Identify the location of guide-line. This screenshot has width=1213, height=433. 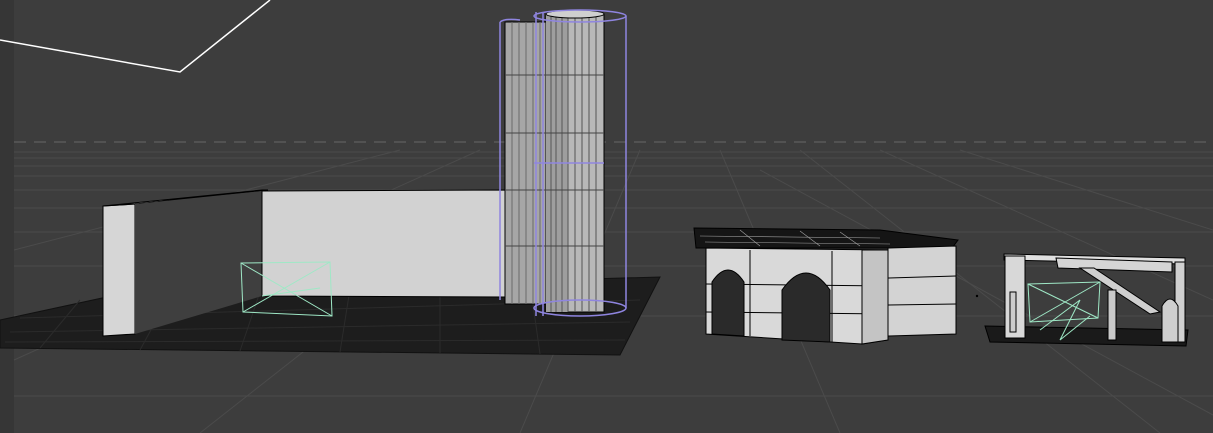
(135, 36).